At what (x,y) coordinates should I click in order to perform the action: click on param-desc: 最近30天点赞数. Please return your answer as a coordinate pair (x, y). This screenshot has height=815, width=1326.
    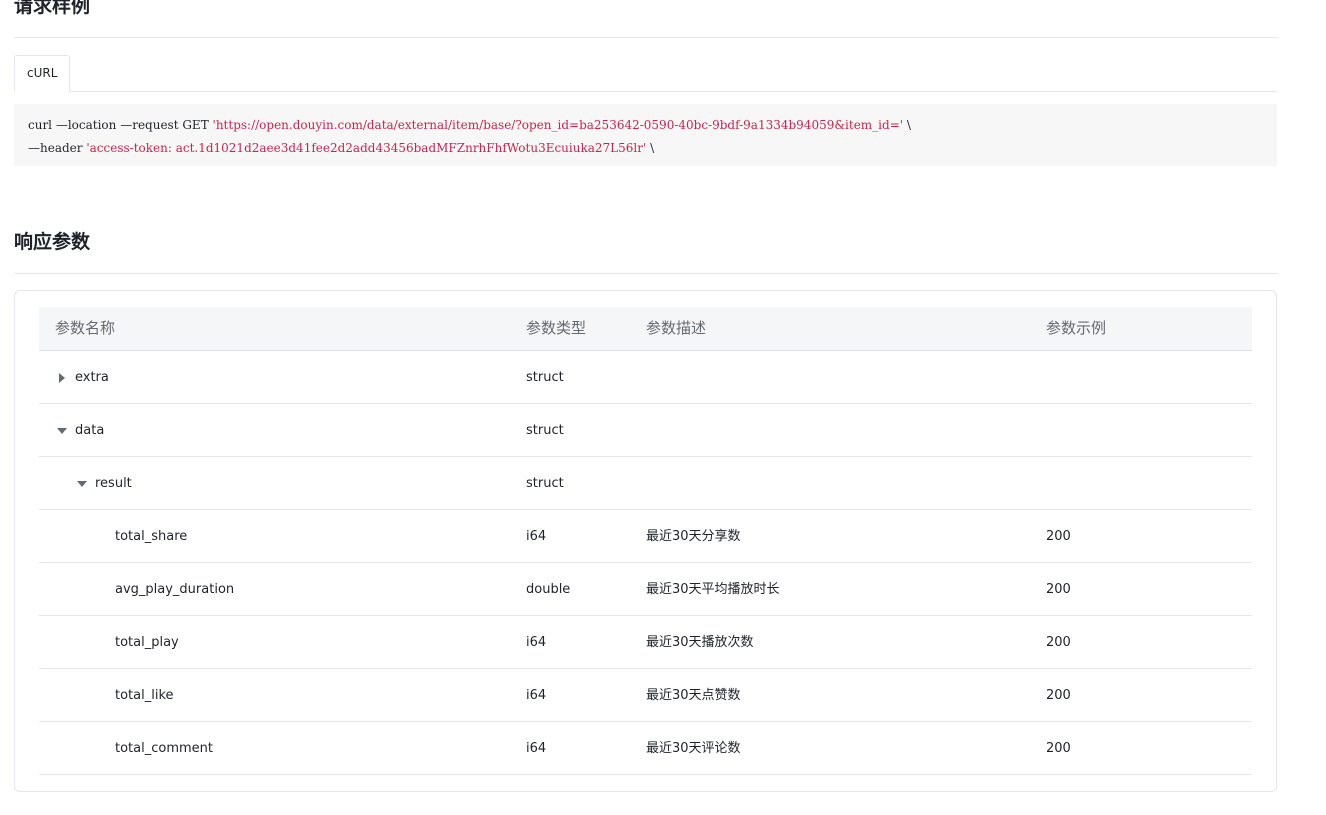
    Looking at the image, I should click on (693, 695).